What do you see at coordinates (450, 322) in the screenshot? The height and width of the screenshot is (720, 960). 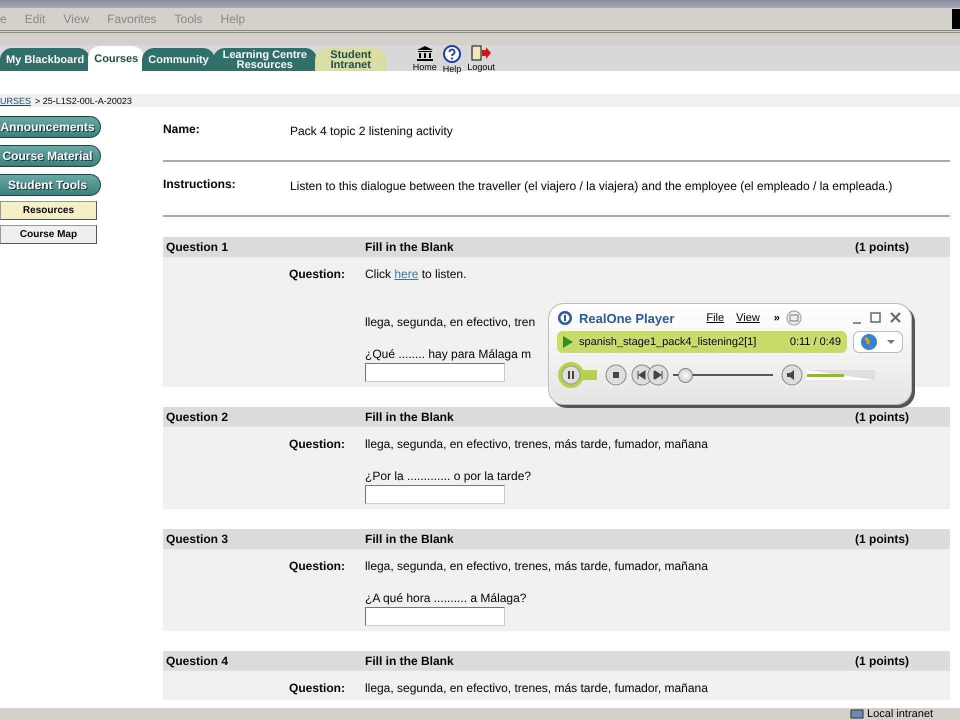 I see `word-list: llega, segunda, en efectivo, tren` at bounding box center [450, 322].